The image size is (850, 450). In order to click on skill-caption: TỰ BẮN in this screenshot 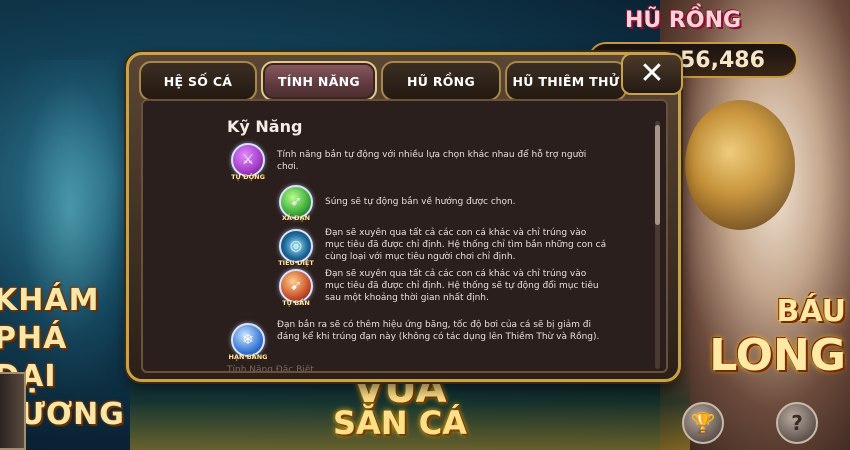, I will do `click(296, 303)`.